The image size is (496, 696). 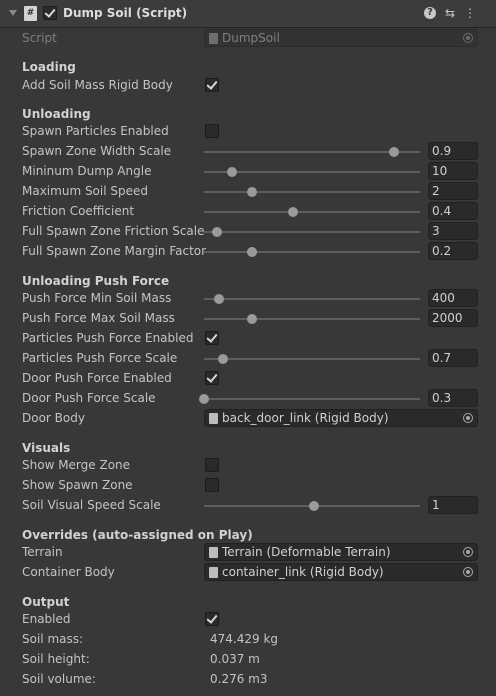 What do you see at coordinates (213, 552) in the screenshot?
I see `terrain-component-icon` at bounding box center [213, 552].